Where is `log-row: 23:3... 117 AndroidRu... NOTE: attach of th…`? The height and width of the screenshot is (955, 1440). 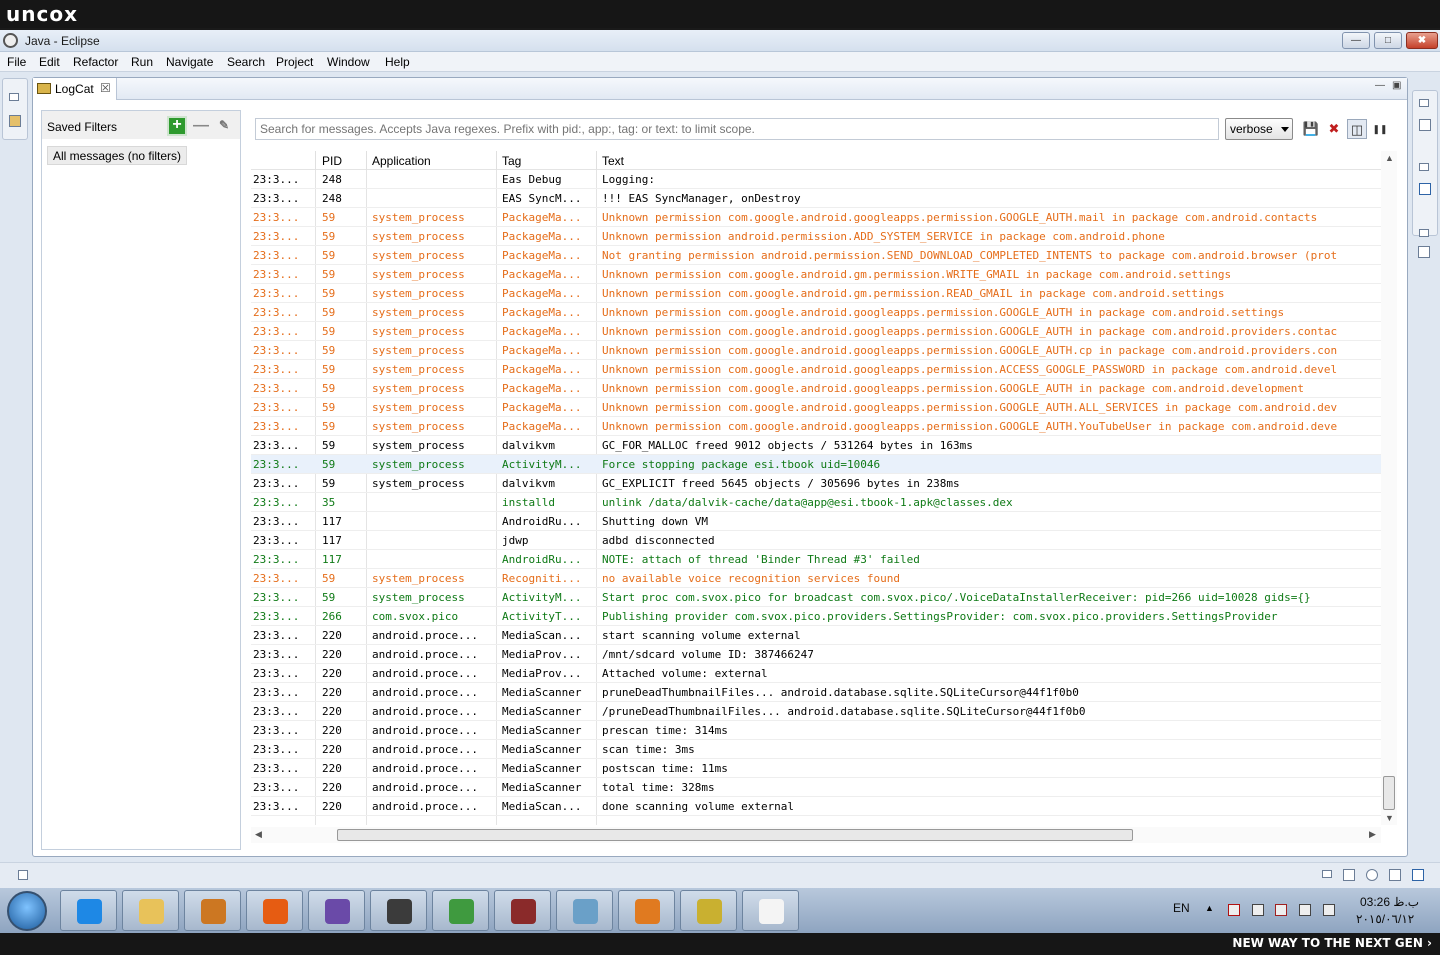
log-row: 23:3... 117 AndroidRu... NOTE: attach of th… is located at coordinates (816, 559).